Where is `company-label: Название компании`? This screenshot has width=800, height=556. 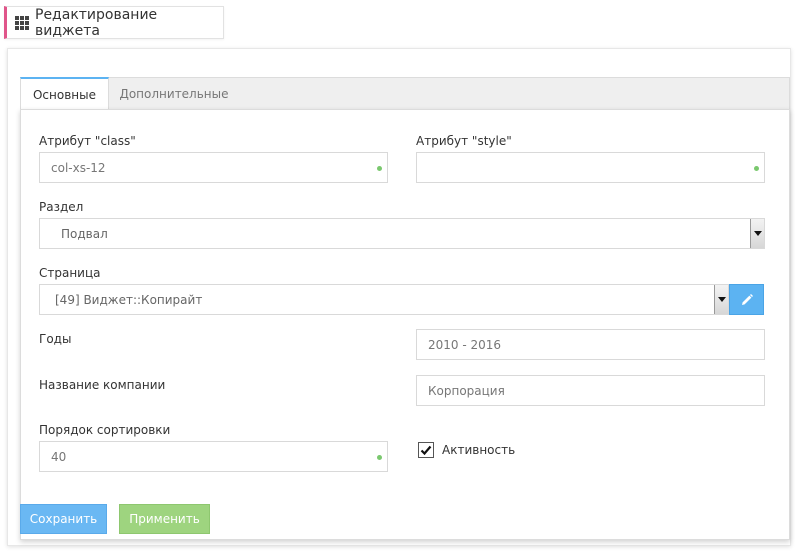
company-label: Название компании is located at coordinates (102, 385).